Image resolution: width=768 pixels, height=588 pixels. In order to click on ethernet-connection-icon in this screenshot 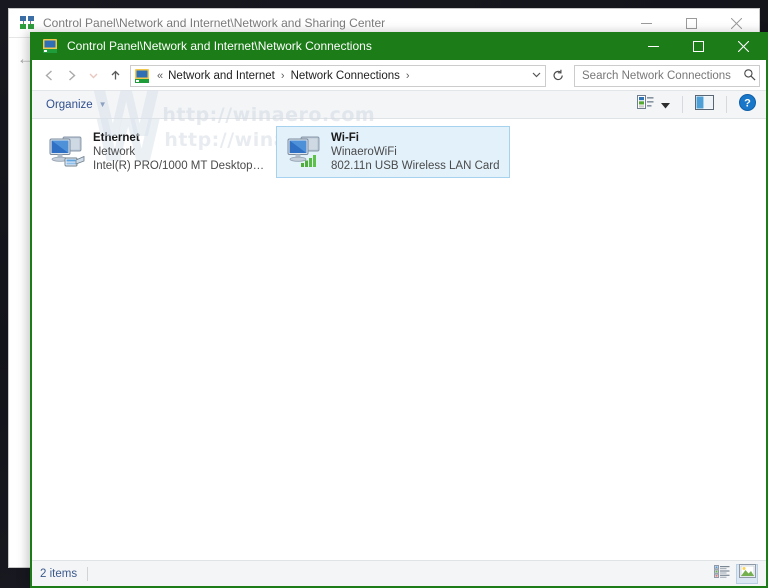, I will do `click(66, 152)`.